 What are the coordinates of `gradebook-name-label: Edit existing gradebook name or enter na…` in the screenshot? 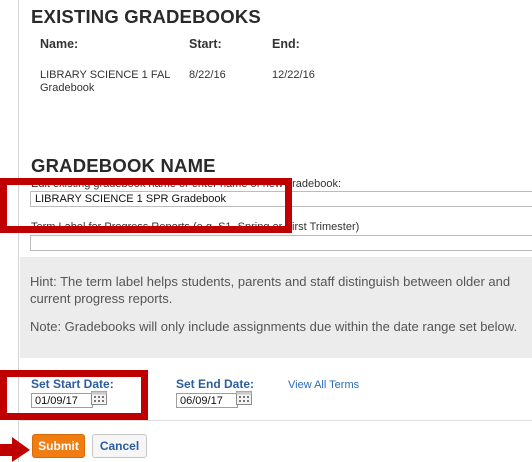 It's located at (186, 184).